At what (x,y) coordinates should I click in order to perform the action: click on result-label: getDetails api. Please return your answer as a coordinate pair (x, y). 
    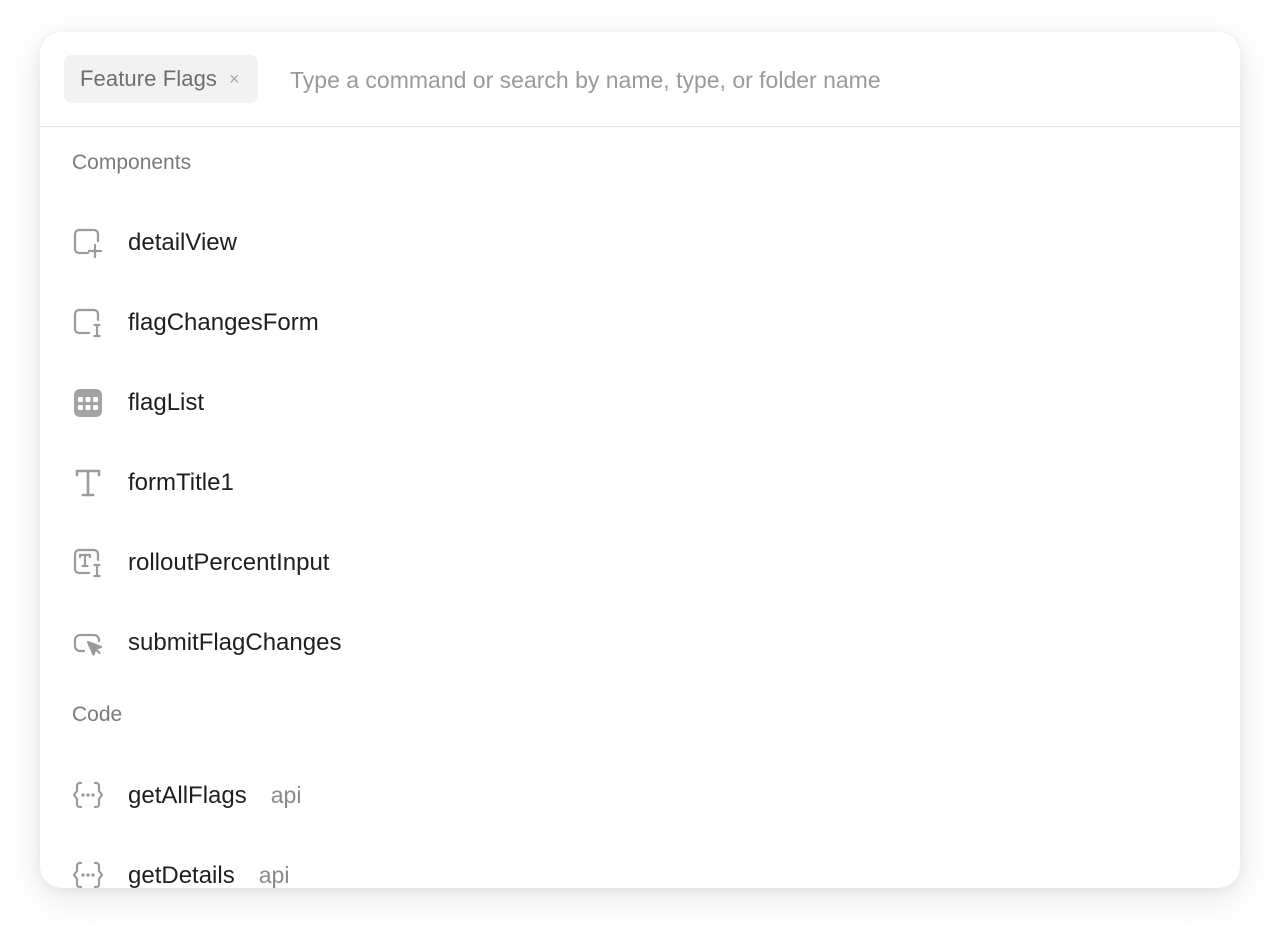
    Looking at the image, I should click on (208, 873).